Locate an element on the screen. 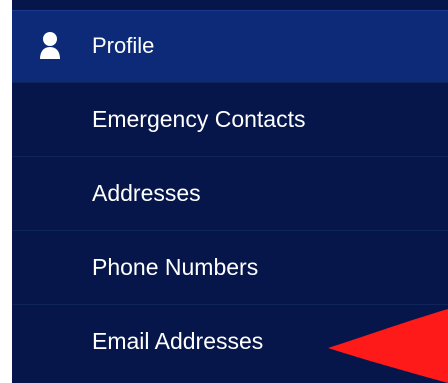 The height and width of the screenshot is (383, 448). left-edge-marker is located at coordinates (3, 374).